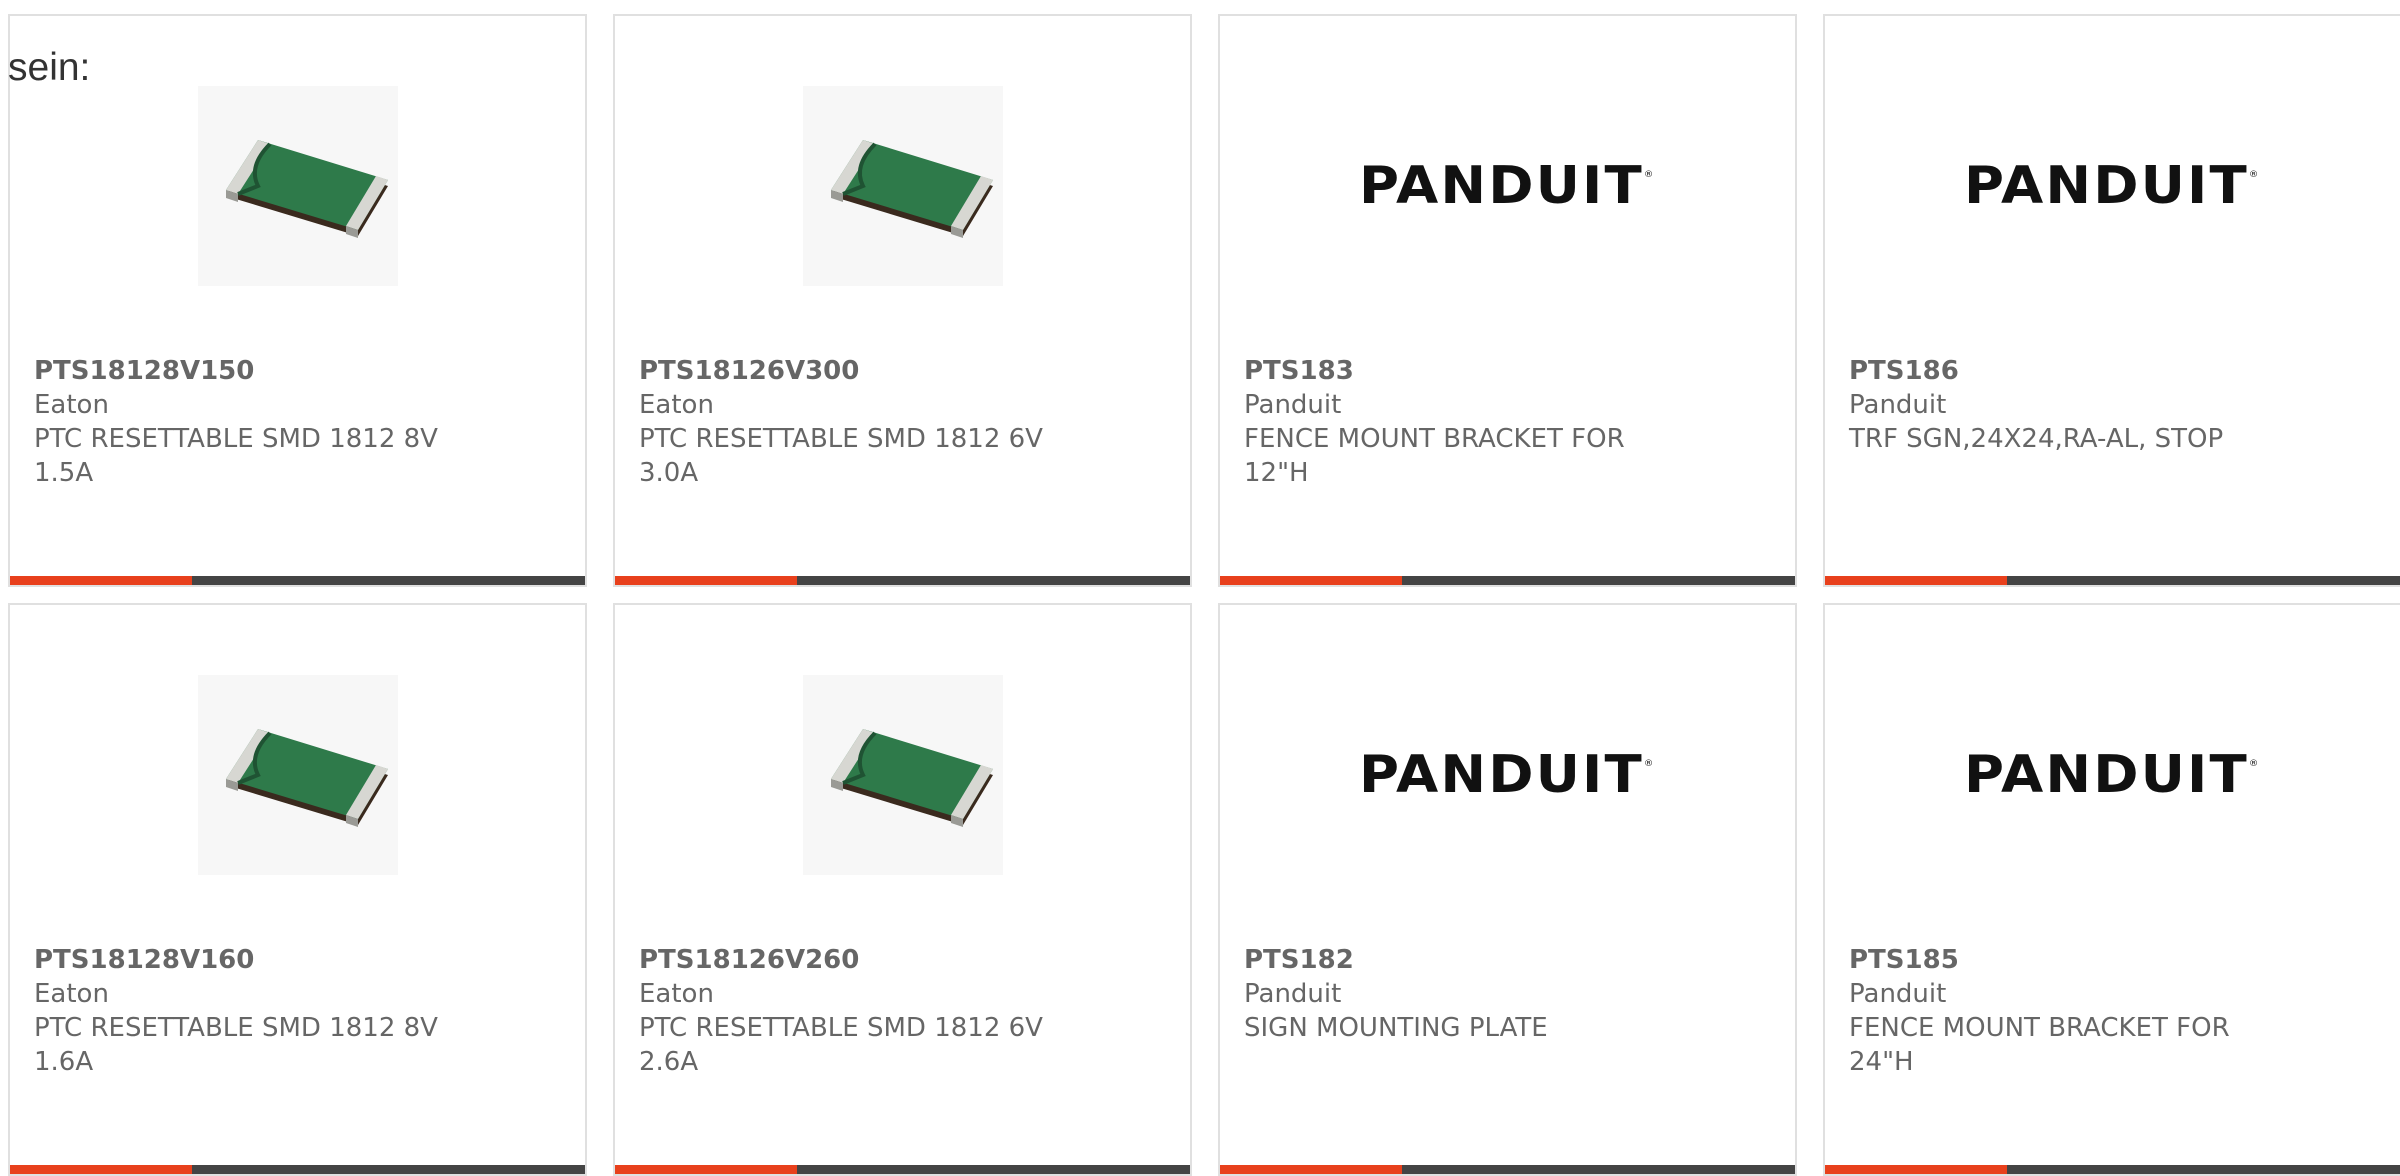 This screenshot has height=1176, width=2400. Describe the element at coordinates (2036, 439) in the screenshot. I see `product-description: TRF SGN,24X24,RA-AL, STOP` at that location.